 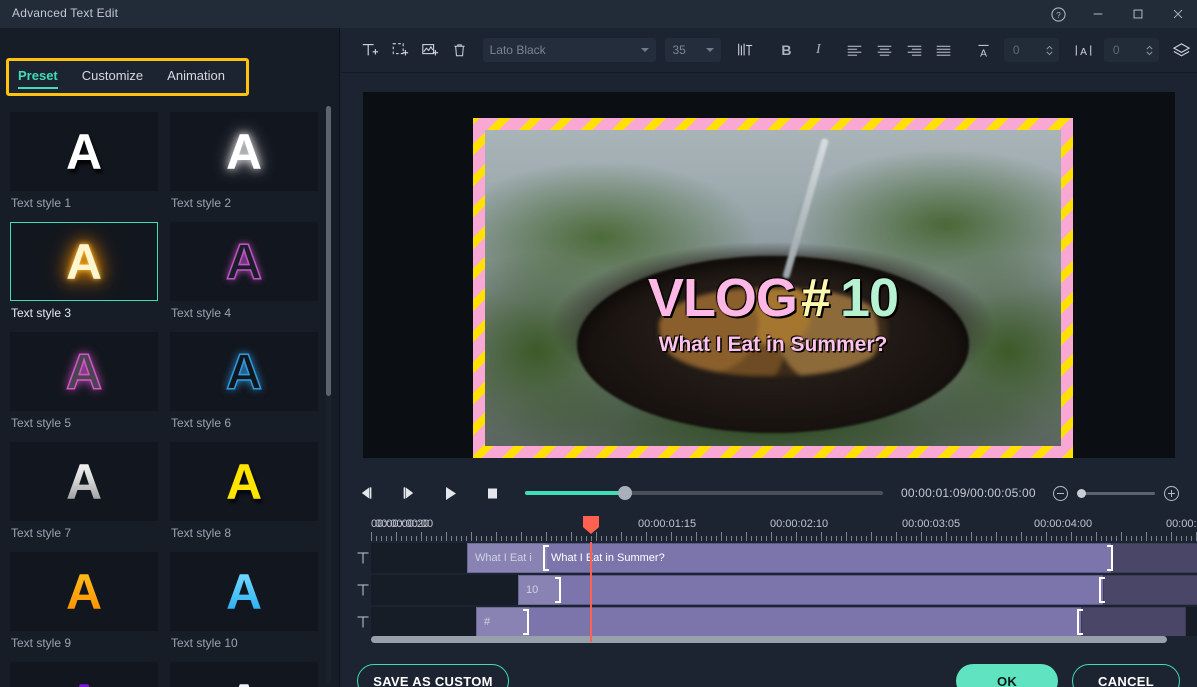 I want to click on add-image-icon, so click(x=430, y=50).